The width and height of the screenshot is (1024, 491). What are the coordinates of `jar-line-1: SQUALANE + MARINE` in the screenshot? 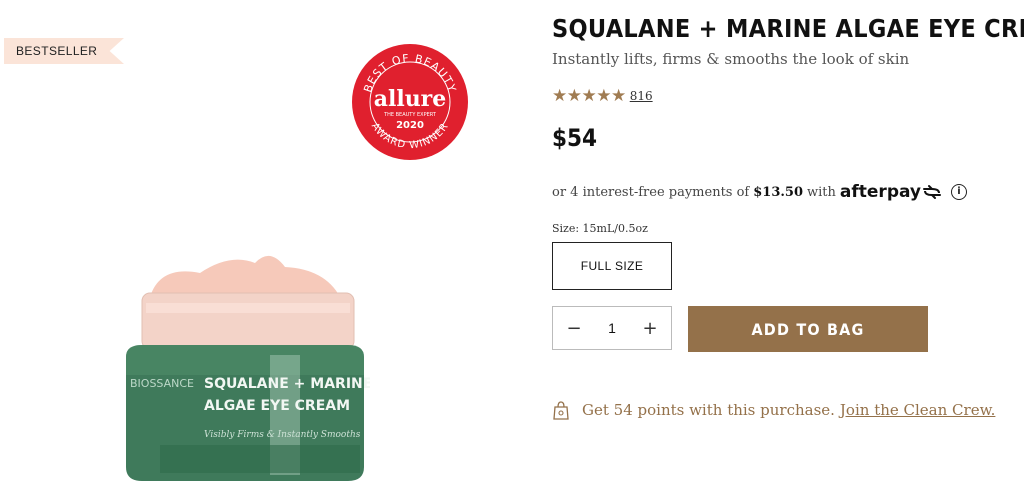 It's located at (287, 384).